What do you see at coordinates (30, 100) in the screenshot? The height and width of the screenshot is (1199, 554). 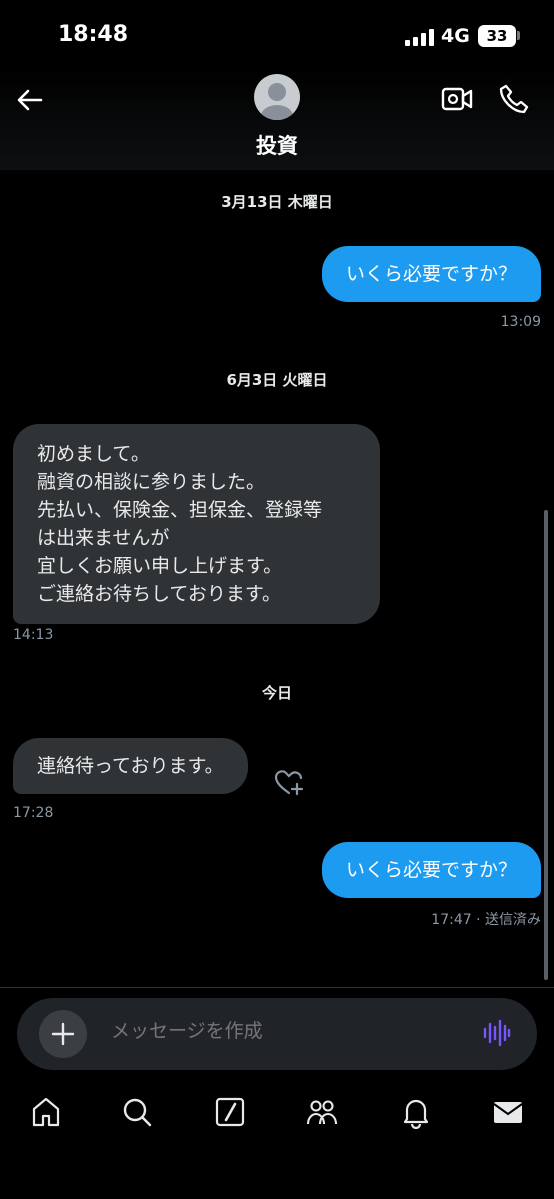 I see `back-arrow-icon` at bounding box center [30, 100].